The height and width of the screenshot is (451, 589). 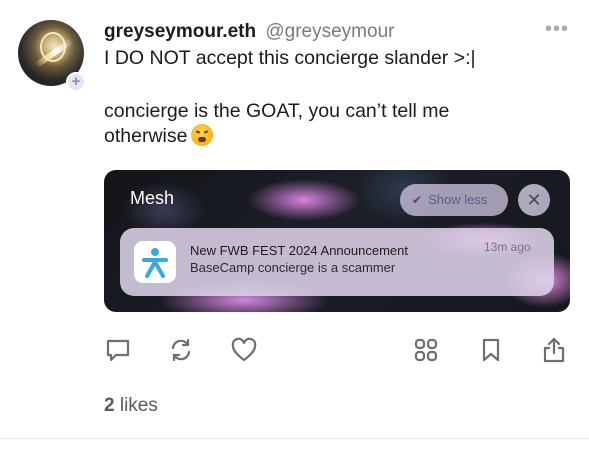 What do you see at coordinates (299, 250) in the screenshot?
I see `notification-title: New FWB FEST 2024 Announcement` at bounding box center [299, 250].